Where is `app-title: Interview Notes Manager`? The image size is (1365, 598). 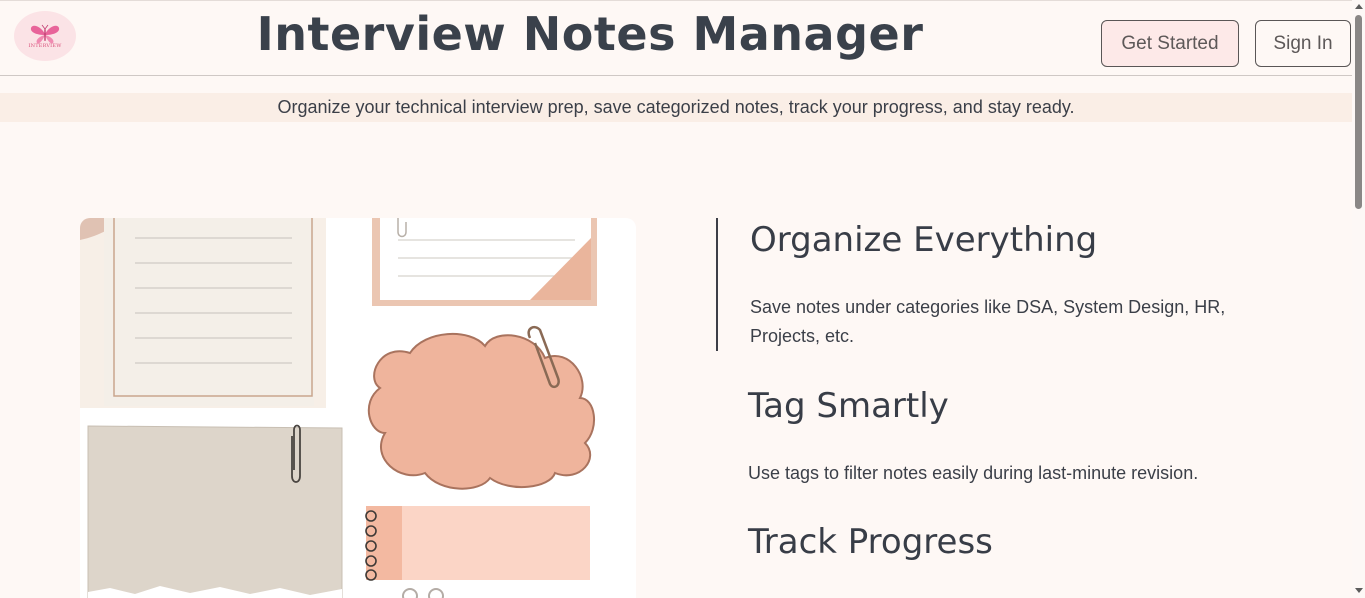 app-title: Interview Notes Manager is located at coordinates (590, 34).